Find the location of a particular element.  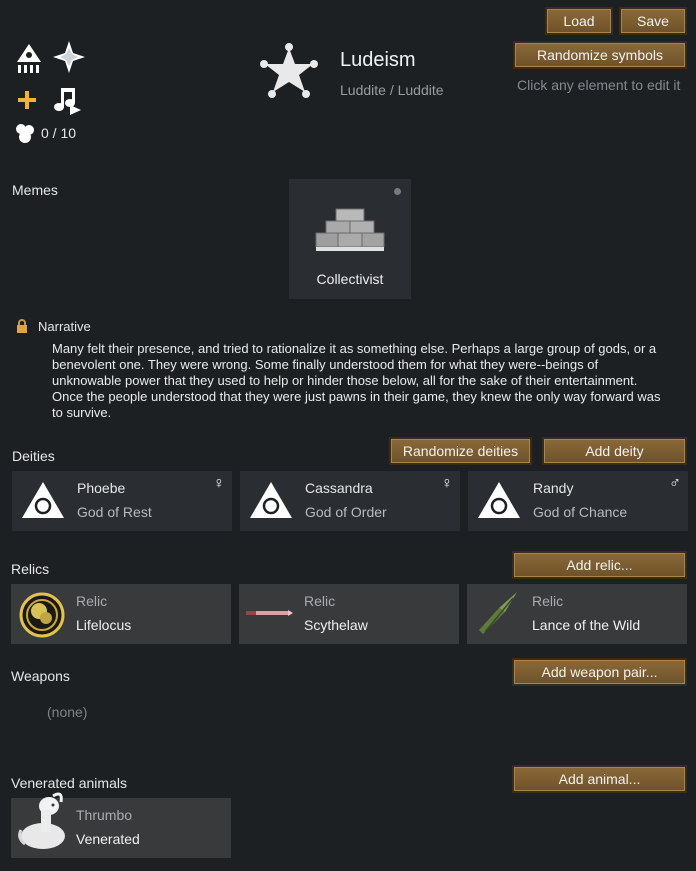

weapons-empty: (none) is located at coordinates (67, 712).